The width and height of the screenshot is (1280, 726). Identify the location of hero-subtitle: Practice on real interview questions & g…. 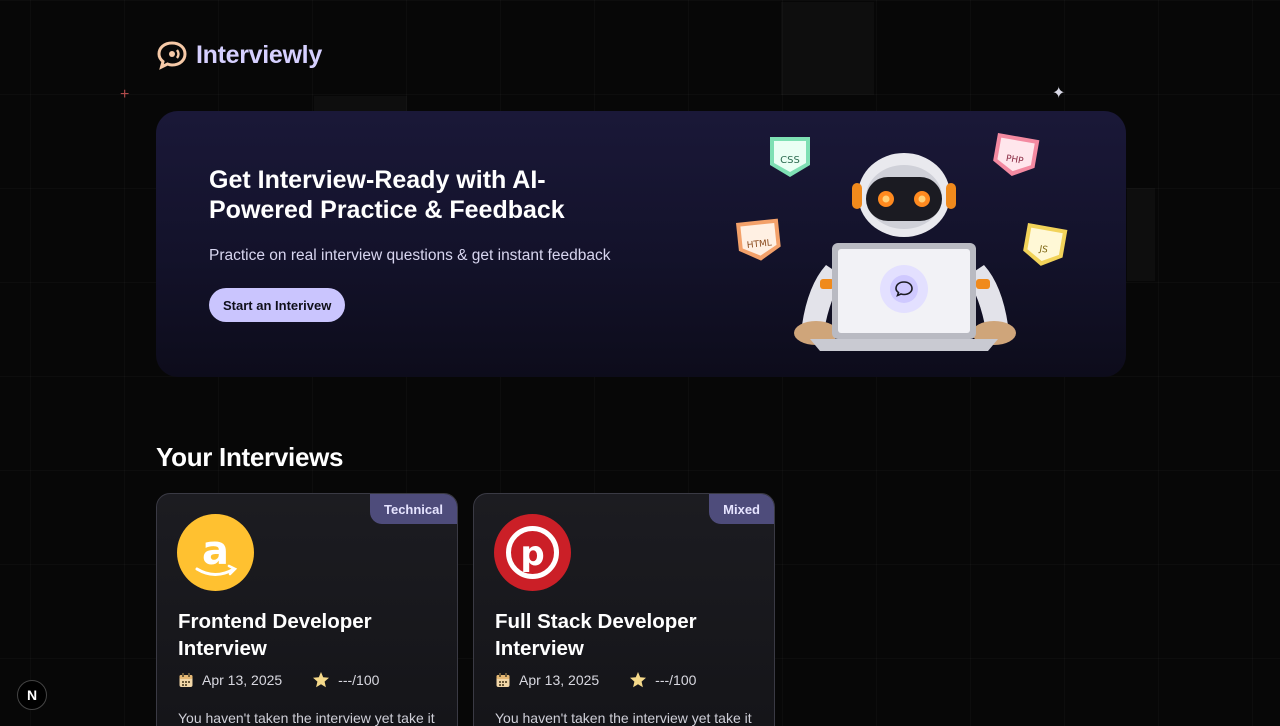
(410, 255).